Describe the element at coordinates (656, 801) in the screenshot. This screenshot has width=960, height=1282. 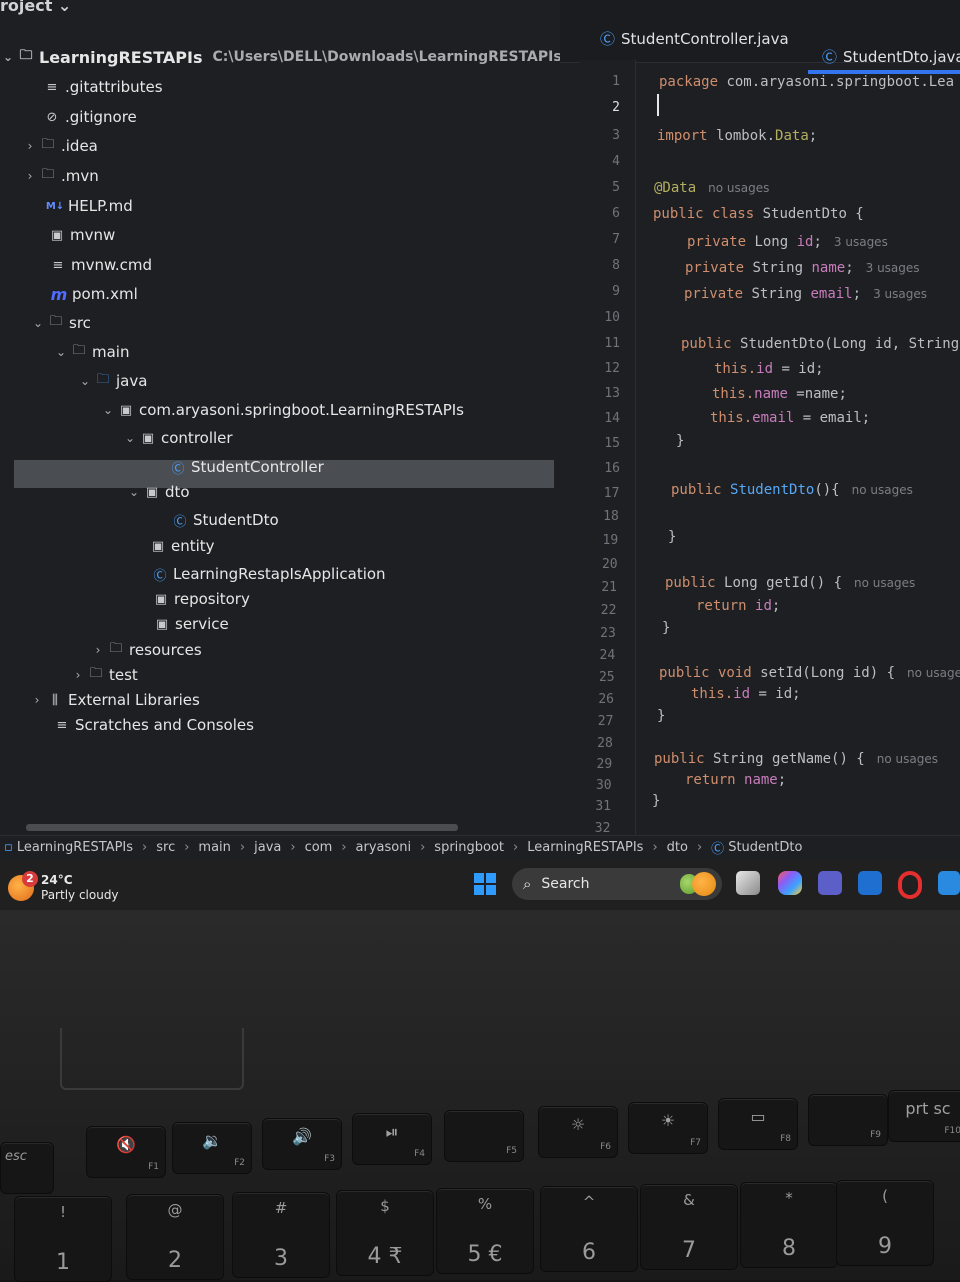
I see `code-line-31: }` at that location.